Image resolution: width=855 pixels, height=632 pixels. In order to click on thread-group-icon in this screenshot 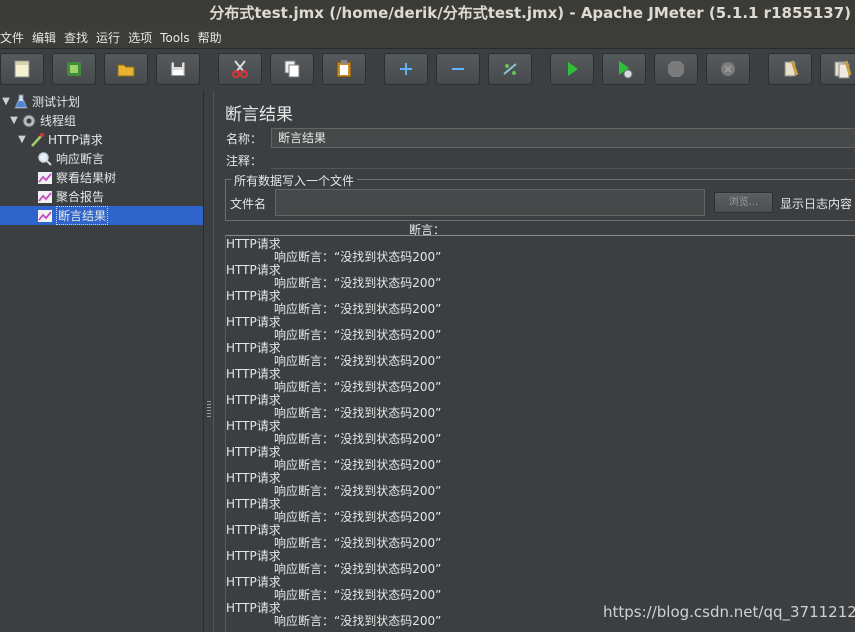, I will do `click(29, 121)`.